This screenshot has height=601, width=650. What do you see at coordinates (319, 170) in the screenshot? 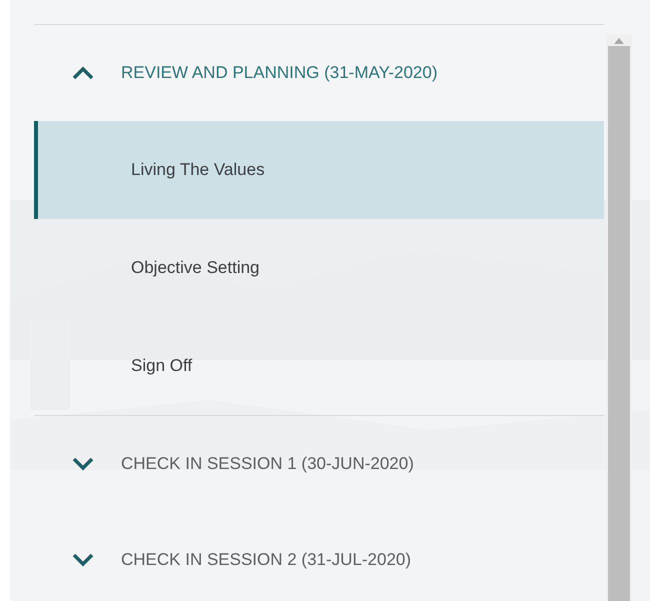
I see `section-item: Living The Values` at bounding box center [319, 170].